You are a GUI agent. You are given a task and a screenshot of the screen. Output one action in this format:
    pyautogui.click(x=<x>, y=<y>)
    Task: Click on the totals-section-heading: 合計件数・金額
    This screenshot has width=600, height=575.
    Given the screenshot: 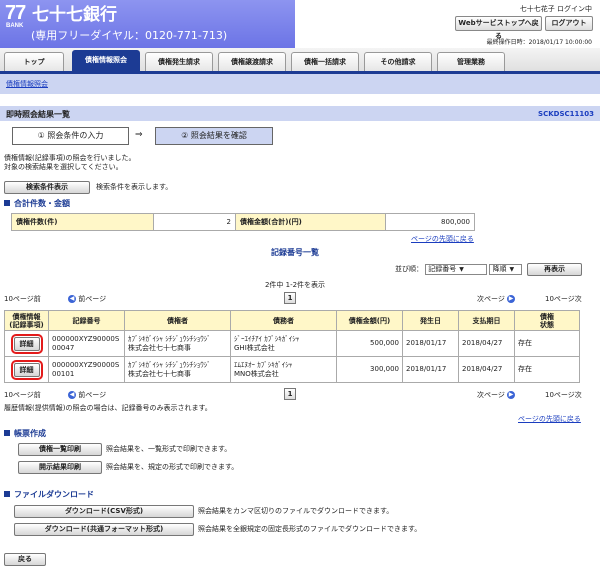 What is the action you would take?
    pyautogui.click(x=37, y=203)
    